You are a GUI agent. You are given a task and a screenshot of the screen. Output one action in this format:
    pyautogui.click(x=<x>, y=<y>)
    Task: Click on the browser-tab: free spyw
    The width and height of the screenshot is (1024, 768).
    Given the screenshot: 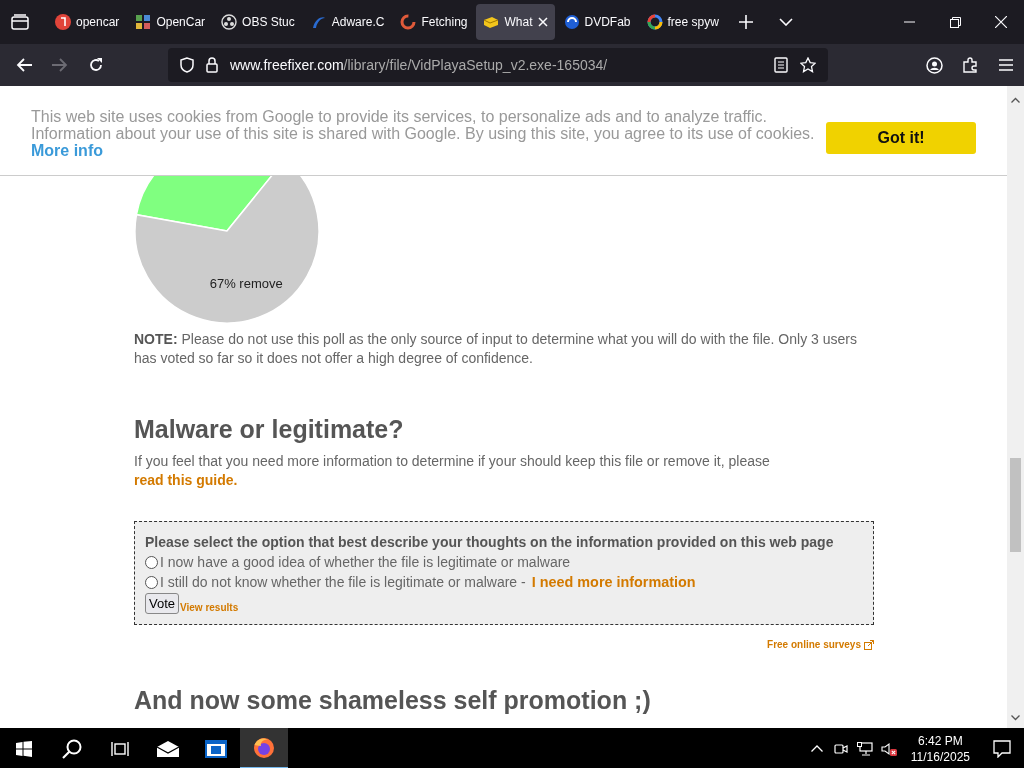 What is the action you would take?
    pyautogui.click(x=682, y=22)
    